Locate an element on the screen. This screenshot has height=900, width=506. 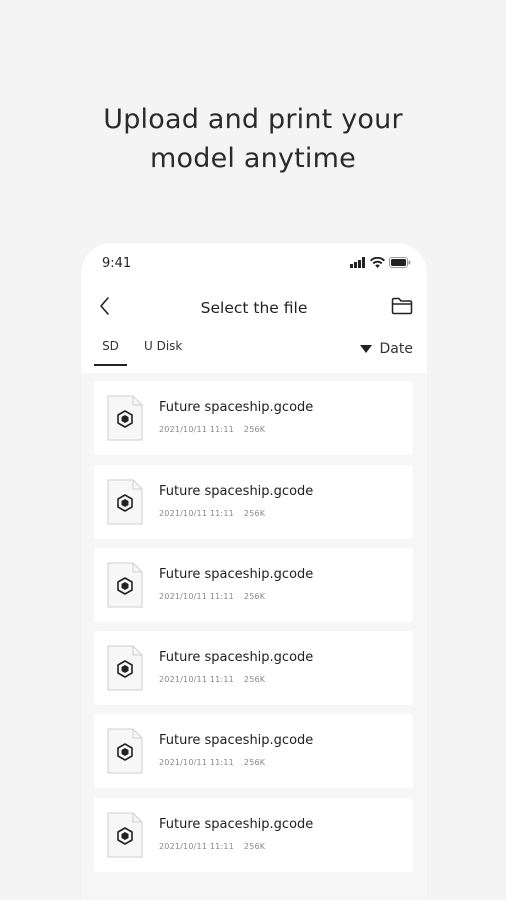
status-time: 9:41 is located at coordinates (117, 263).